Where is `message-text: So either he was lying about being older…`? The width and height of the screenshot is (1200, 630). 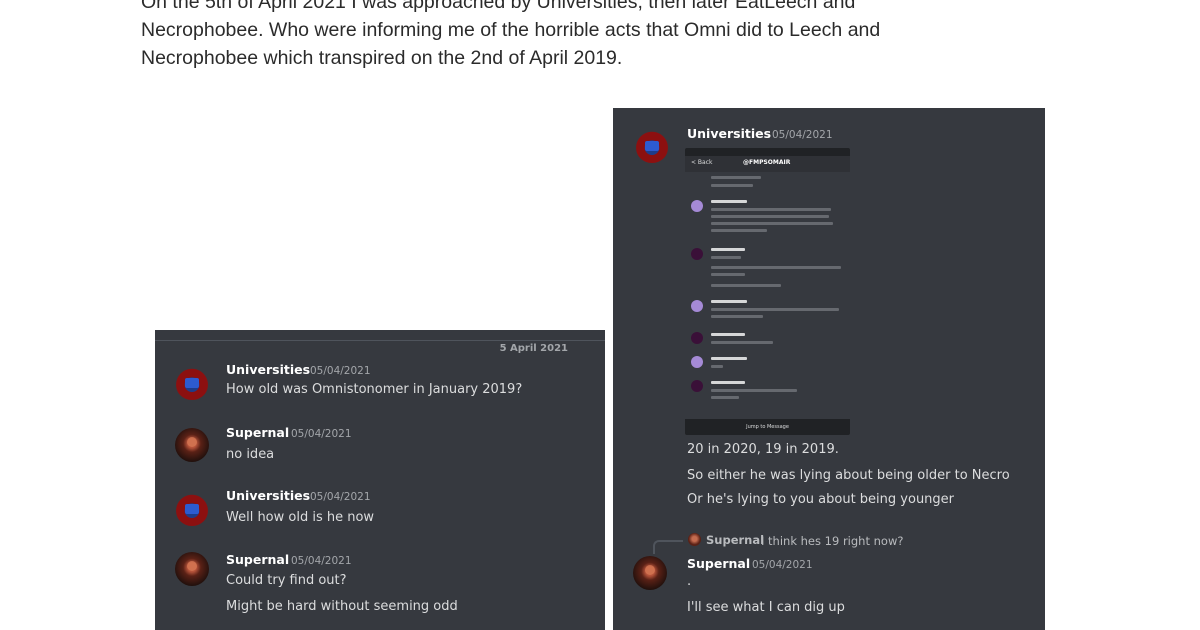
message-text: So either he was lying about being older… is located at coordinates (848, 475).